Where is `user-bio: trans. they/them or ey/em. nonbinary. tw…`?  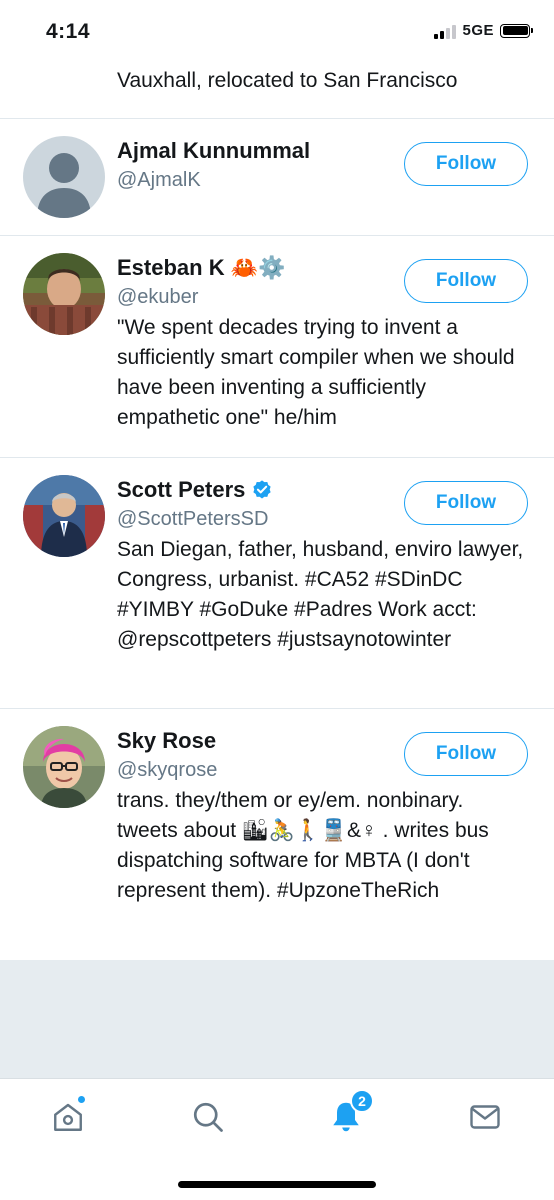 user-bio: trans. they/them or ey/em. nonbinary. tw… is located at coordinates (303, 845).